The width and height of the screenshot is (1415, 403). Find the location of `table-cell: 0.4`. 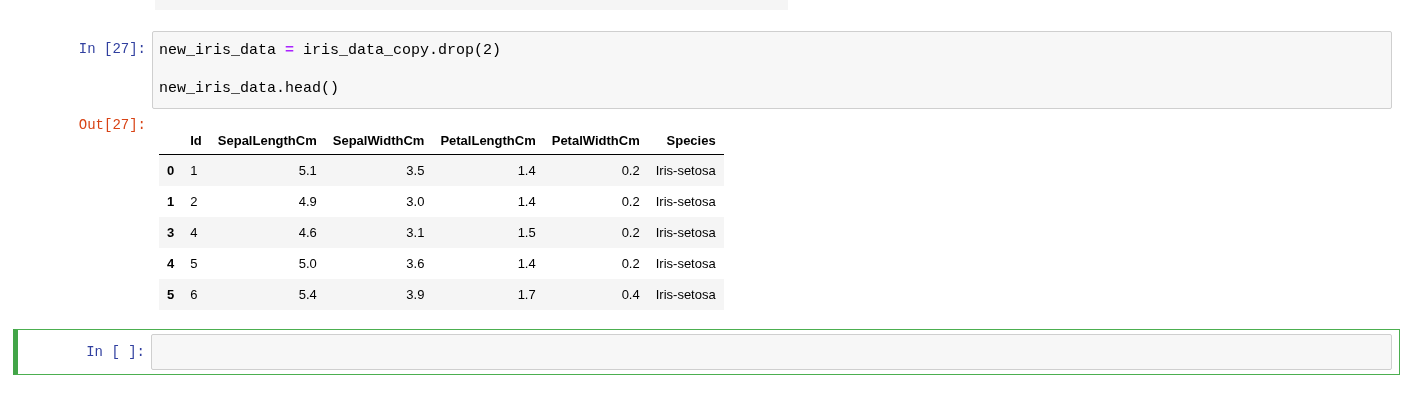

table-cell: 0.4 is located at coordinates (595, 294).